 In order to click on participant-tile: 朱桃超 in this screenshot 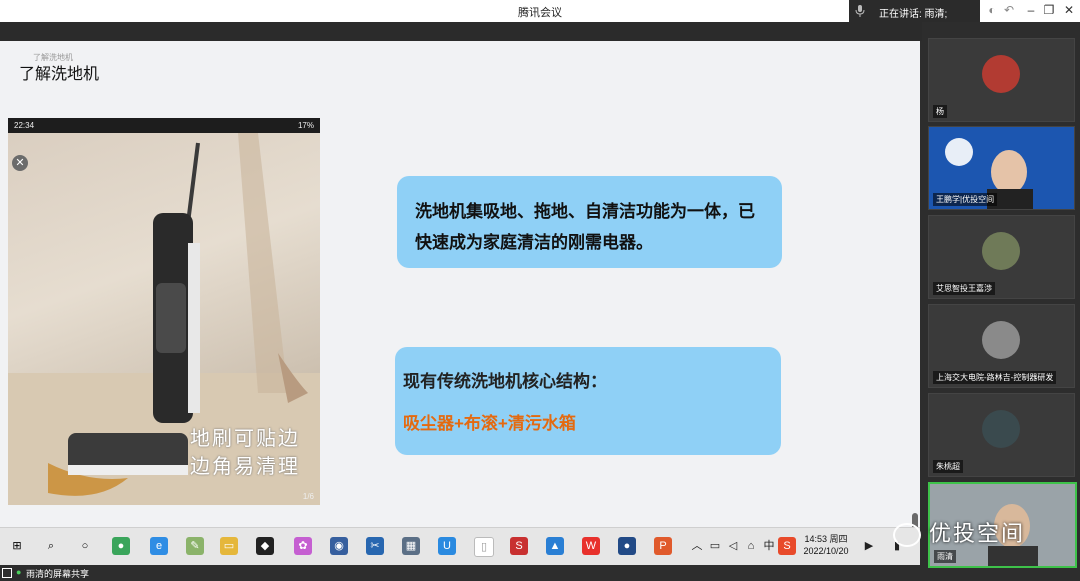, I will do `click(1001, 435)`.